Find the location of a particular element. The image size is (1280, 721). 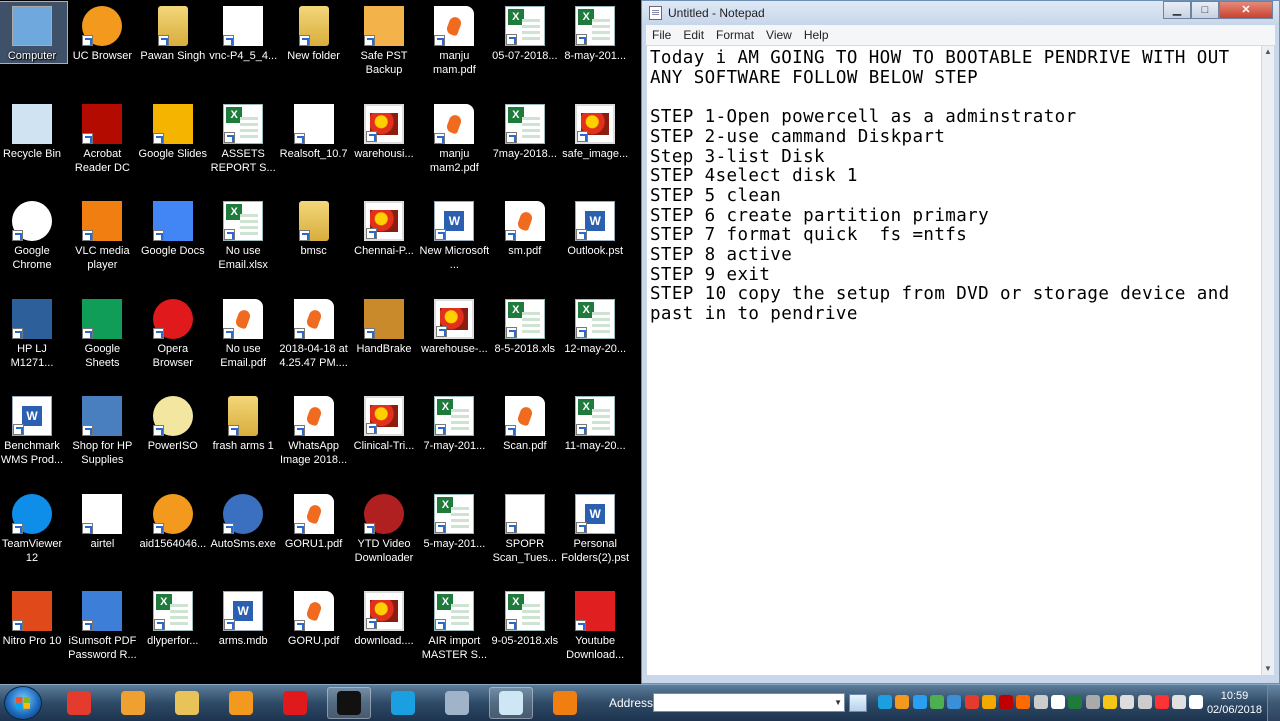

desktop-icon: GORU.pdf is located at coordinates (314, 617).